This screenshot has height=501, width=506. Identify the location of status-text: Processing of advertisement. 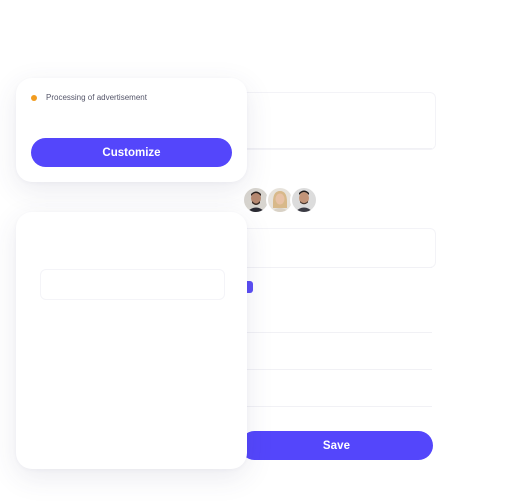
(96, 97).